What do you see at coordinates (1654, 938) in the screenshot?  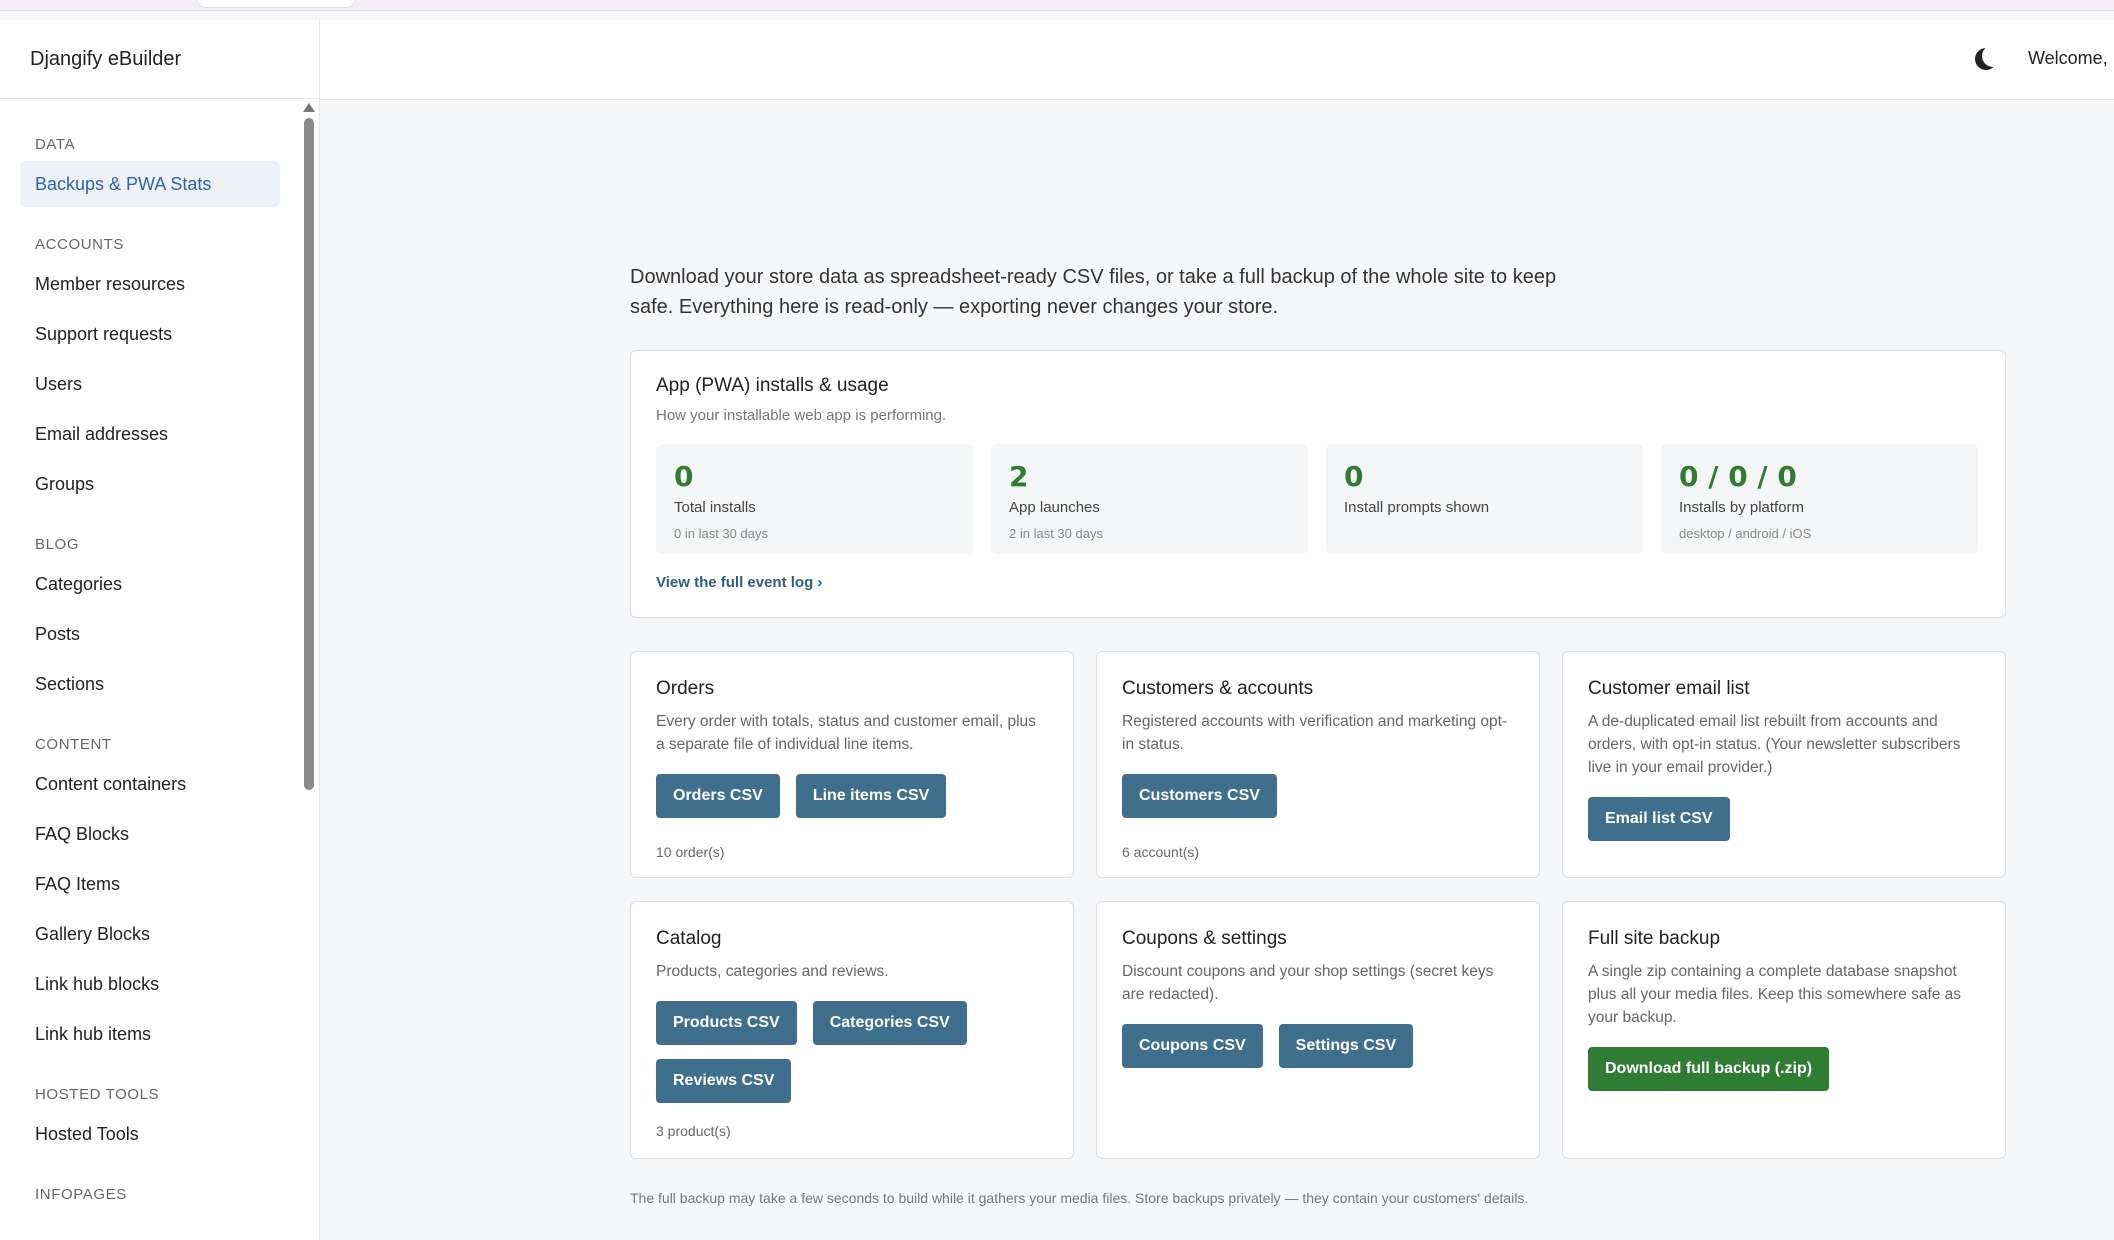 I see `export-card-title: Full site backup` at bounding box center [1654, 938].